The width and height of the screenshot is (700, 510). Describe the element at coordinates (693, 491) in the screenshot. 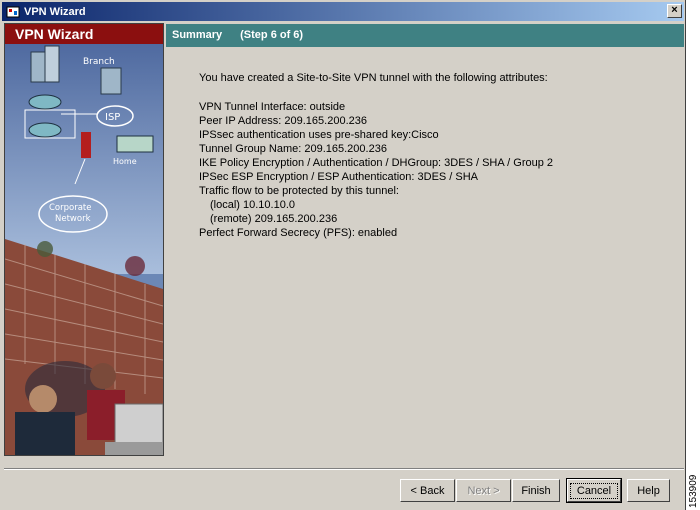

I see `figure-id: 153909` at that location.